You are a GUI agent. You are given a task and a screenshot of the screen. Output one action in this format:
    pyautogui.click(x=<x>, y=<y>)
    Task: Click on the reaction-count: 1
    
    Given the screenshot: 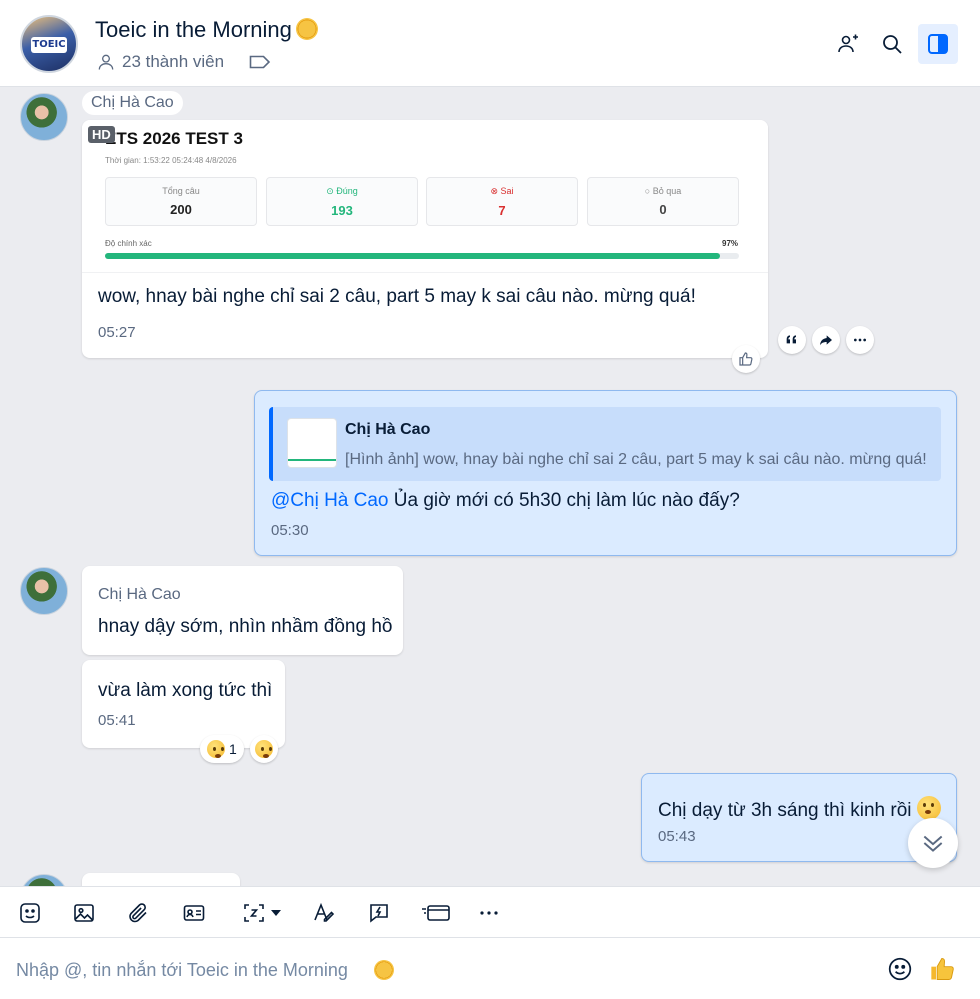 What is the action you would take?
    pyautogui.click(x=233, y=749)
    